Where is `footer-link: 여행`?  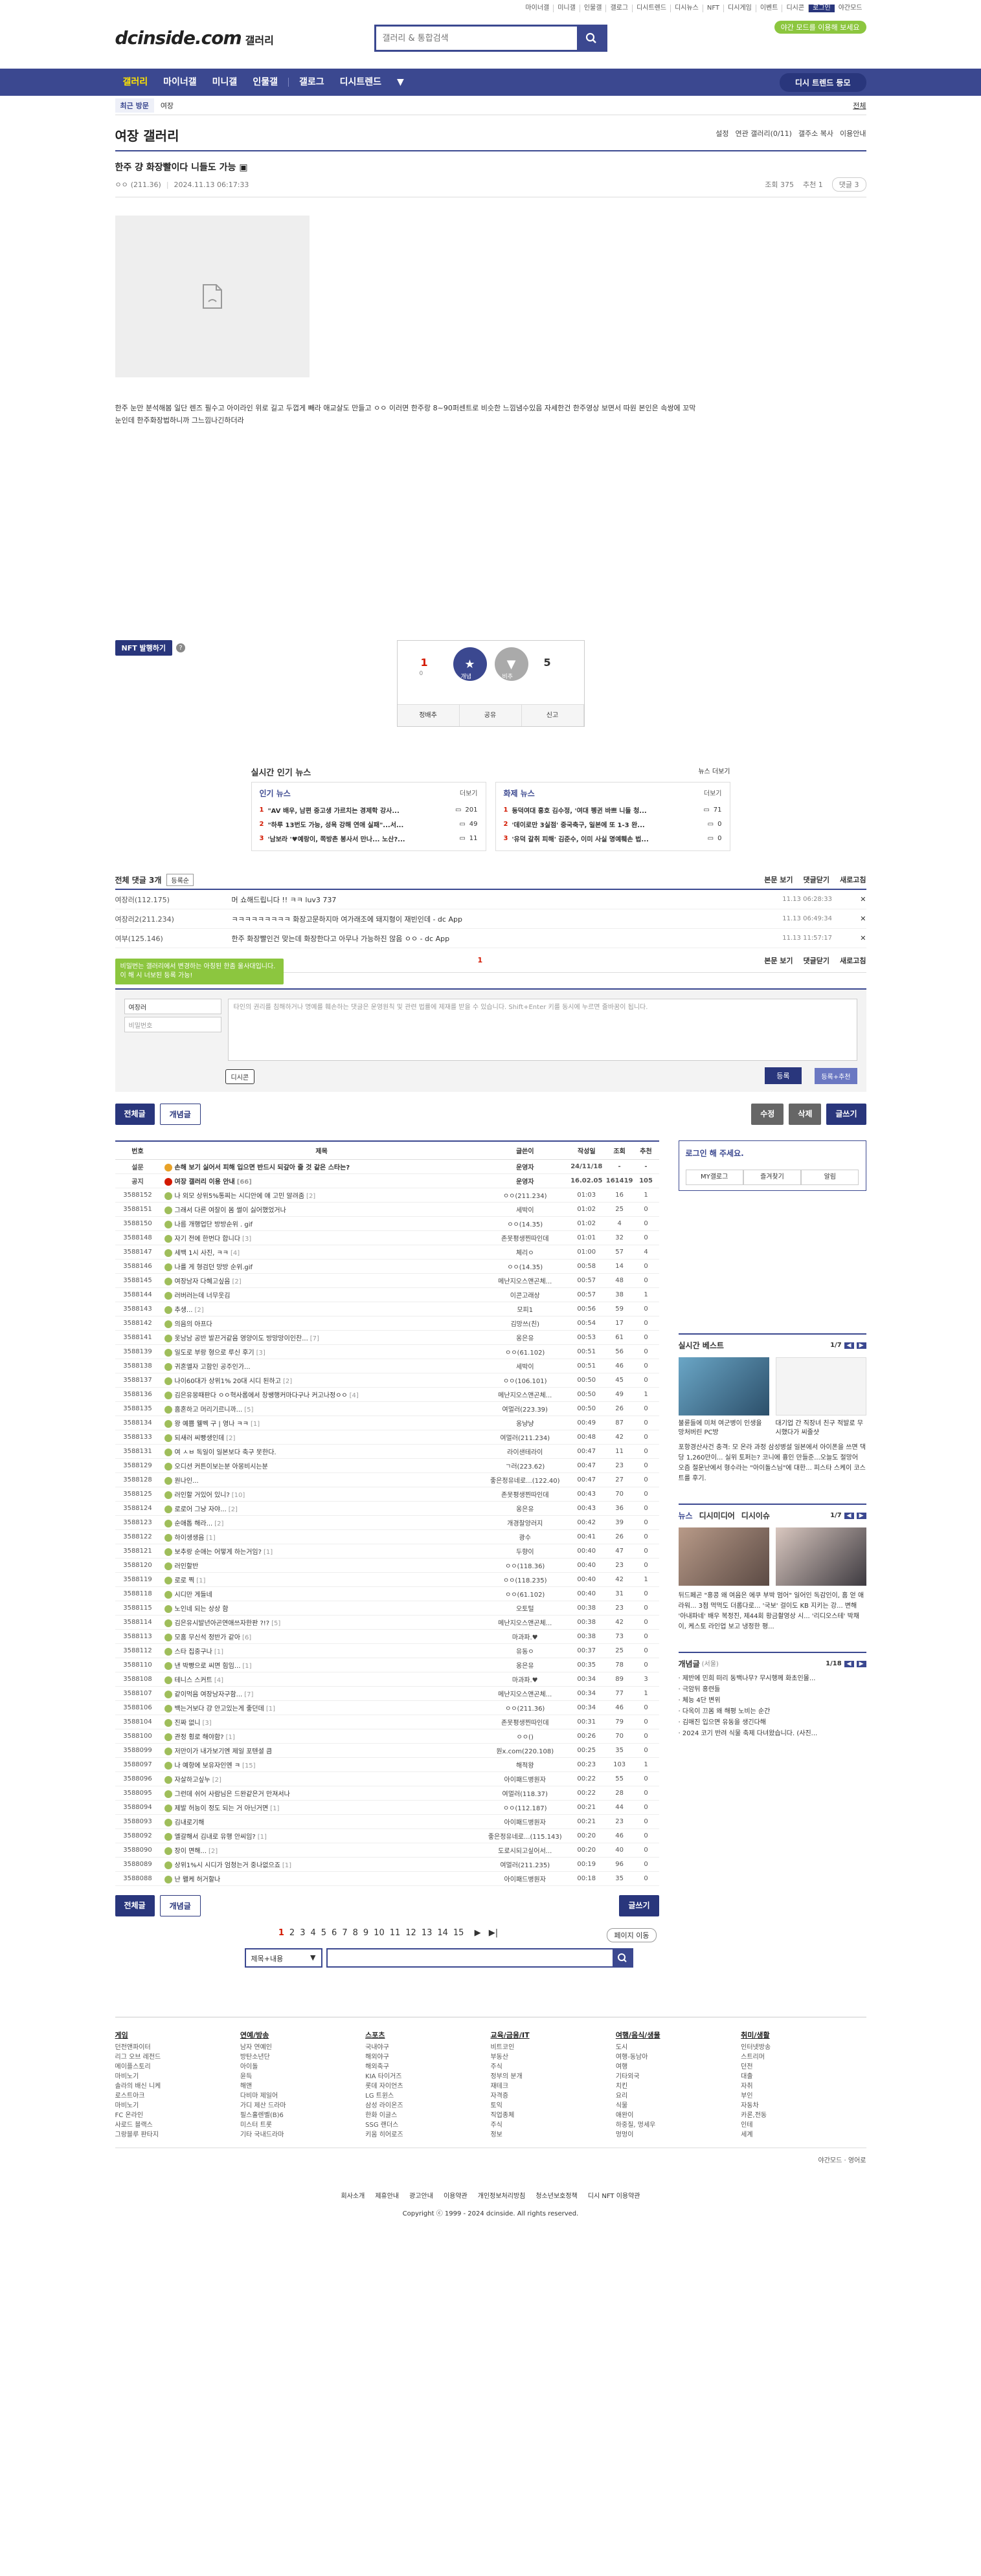 footer-link: 여행 is located at coordinates (679, 2067).